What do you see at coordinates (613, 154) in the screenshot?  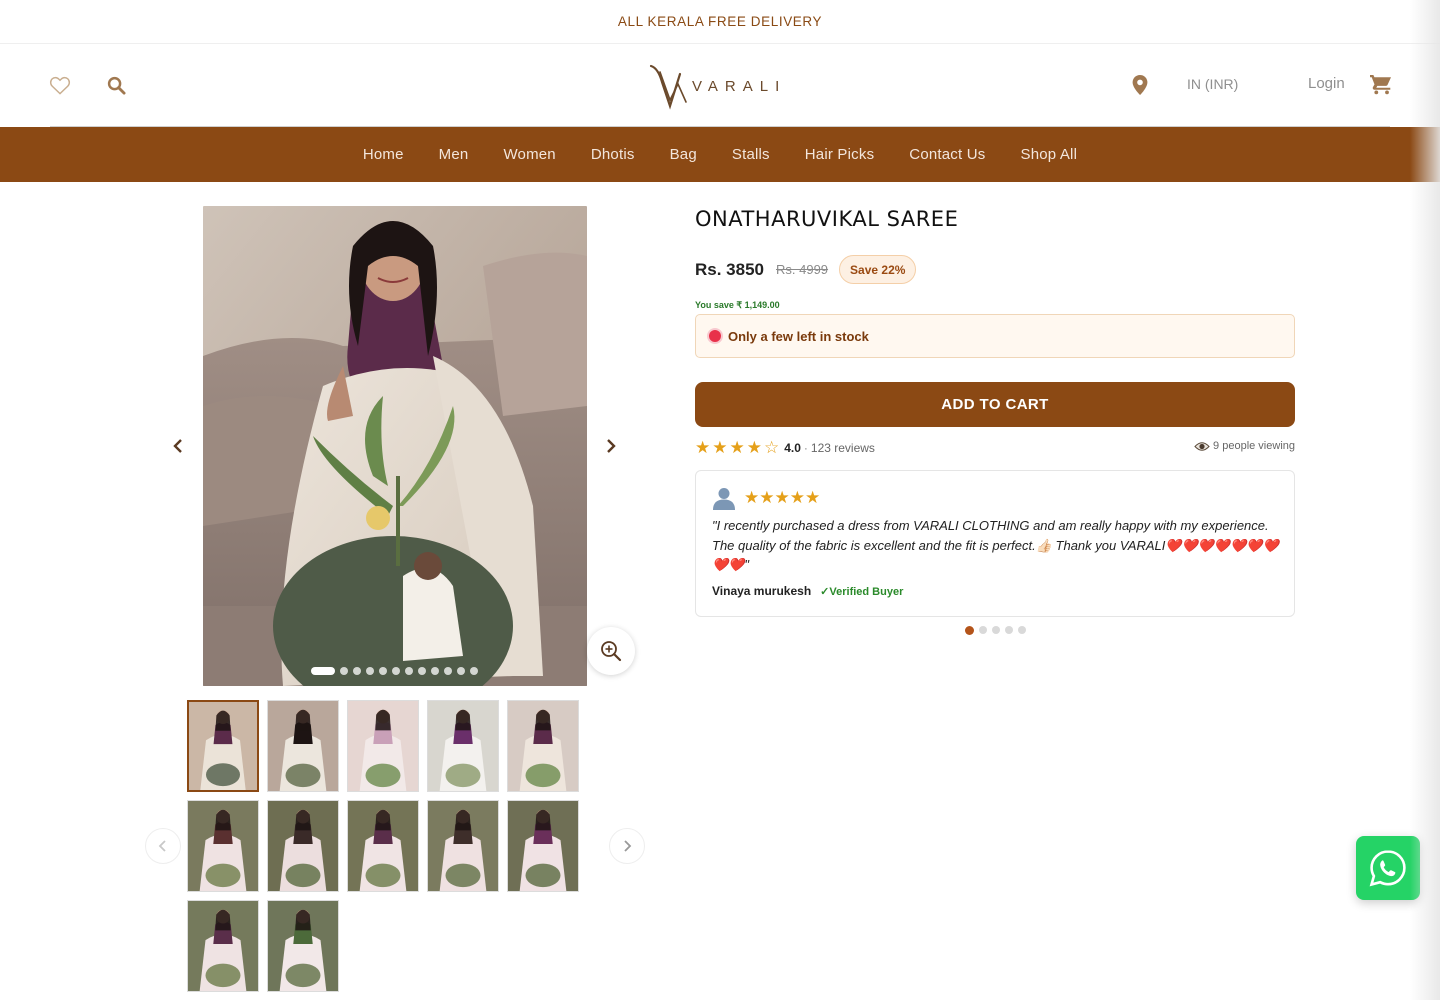 I see `nav-link-dhotis: Dhotis` at bounding box center [613, 154].